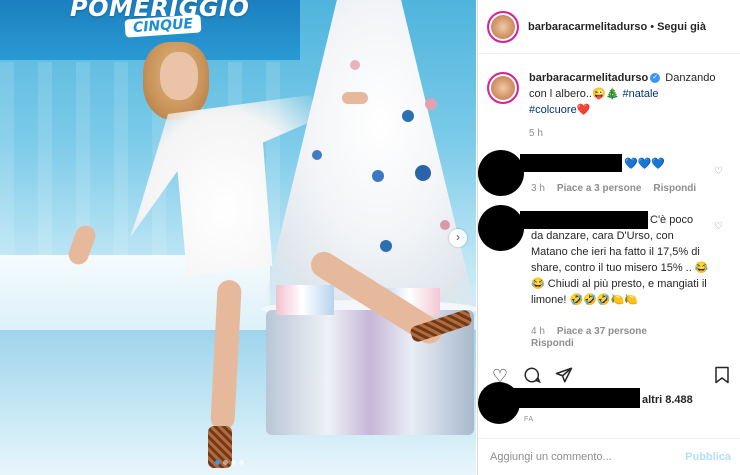  I want to click on carousel-next-button: ›, so click(458, 238).